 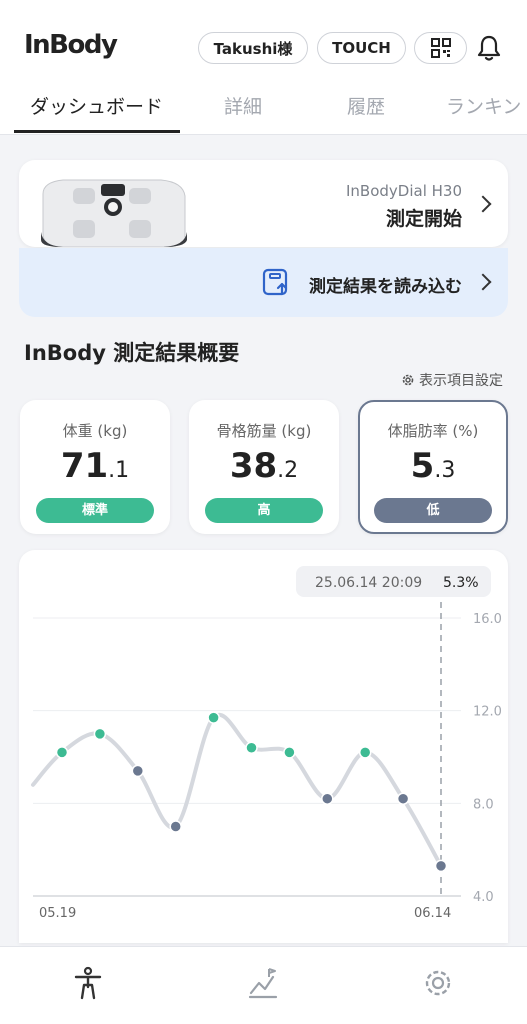 I want to click on tooltip-value: 5.3%, so click(x=461, y=583).